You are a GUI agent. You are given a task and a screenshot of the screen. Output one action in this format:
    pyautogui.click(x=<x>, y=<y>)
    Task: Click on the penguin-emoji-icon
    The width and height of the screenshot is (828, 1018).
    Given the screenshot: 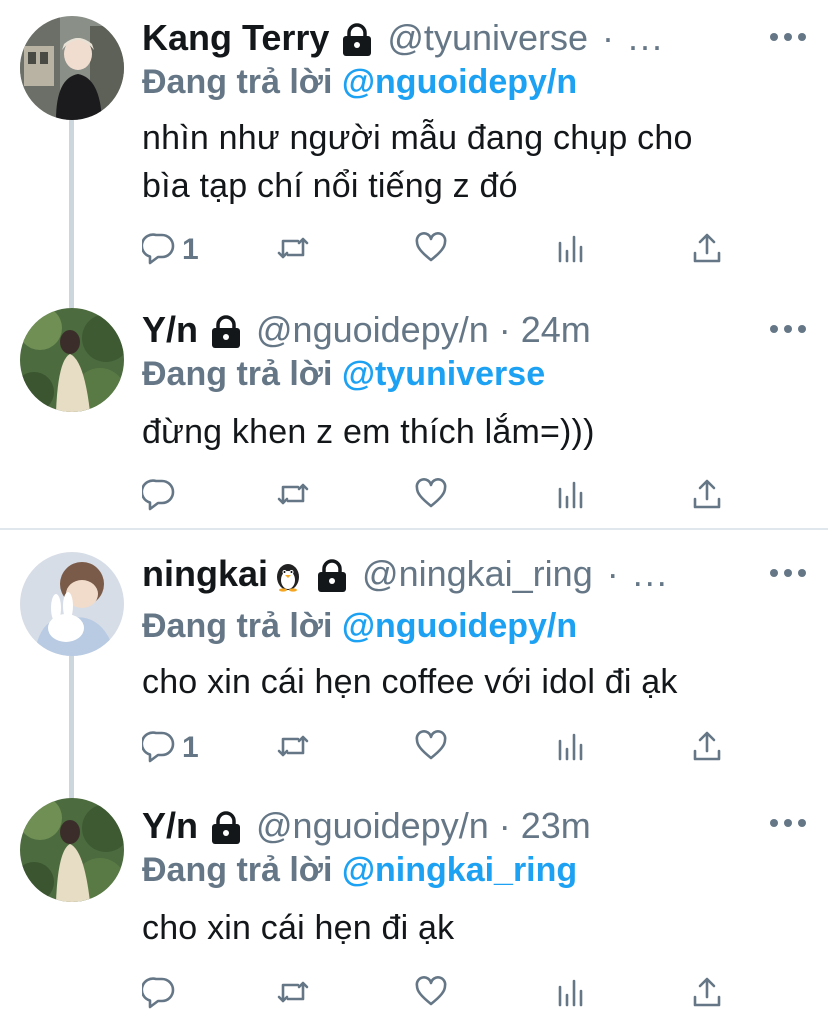 What is the action you would take?
    pyautogui.click(x=288, y=575)
    